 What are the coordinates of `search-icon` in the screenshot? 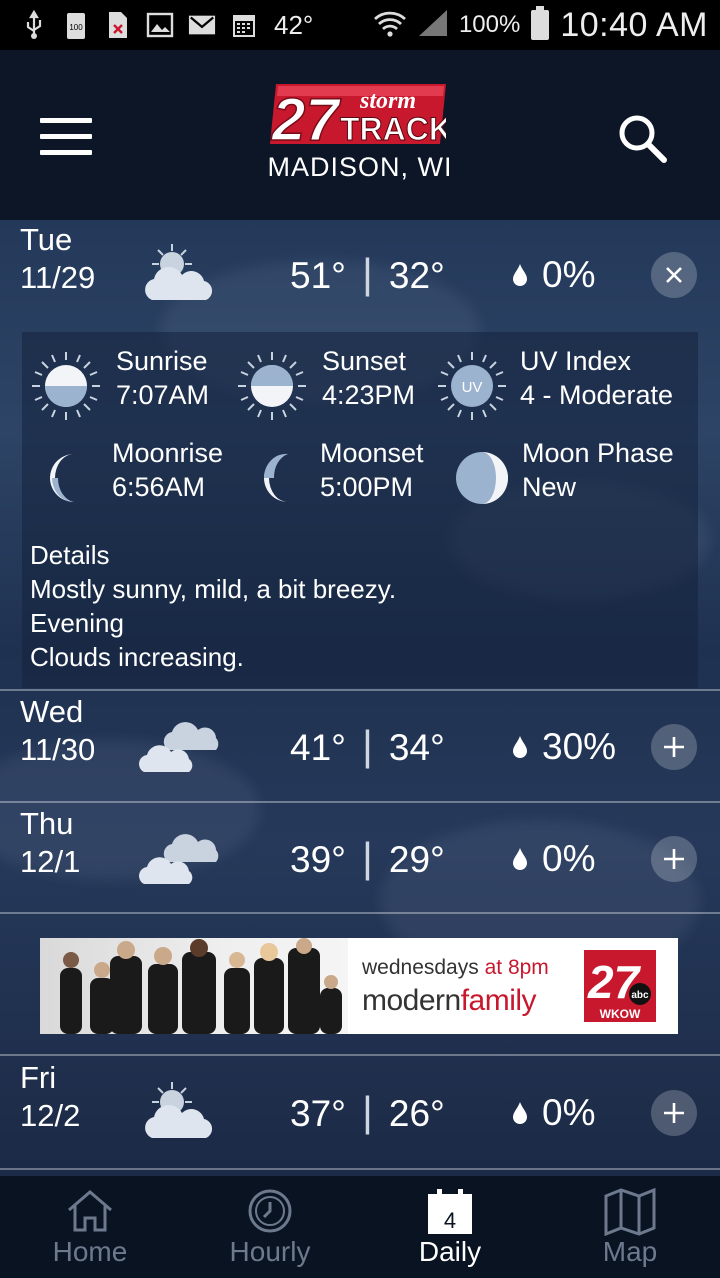 It's located at (642, 138).